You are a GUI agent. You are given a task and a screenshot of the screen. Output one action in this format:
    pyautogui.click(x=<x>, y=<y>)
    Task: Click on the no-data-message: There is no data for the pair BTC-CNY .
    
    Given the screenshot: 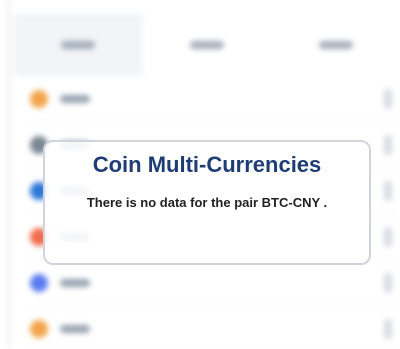 What is the action you would take?
    pyautogui.click(x=207, y=202)
    